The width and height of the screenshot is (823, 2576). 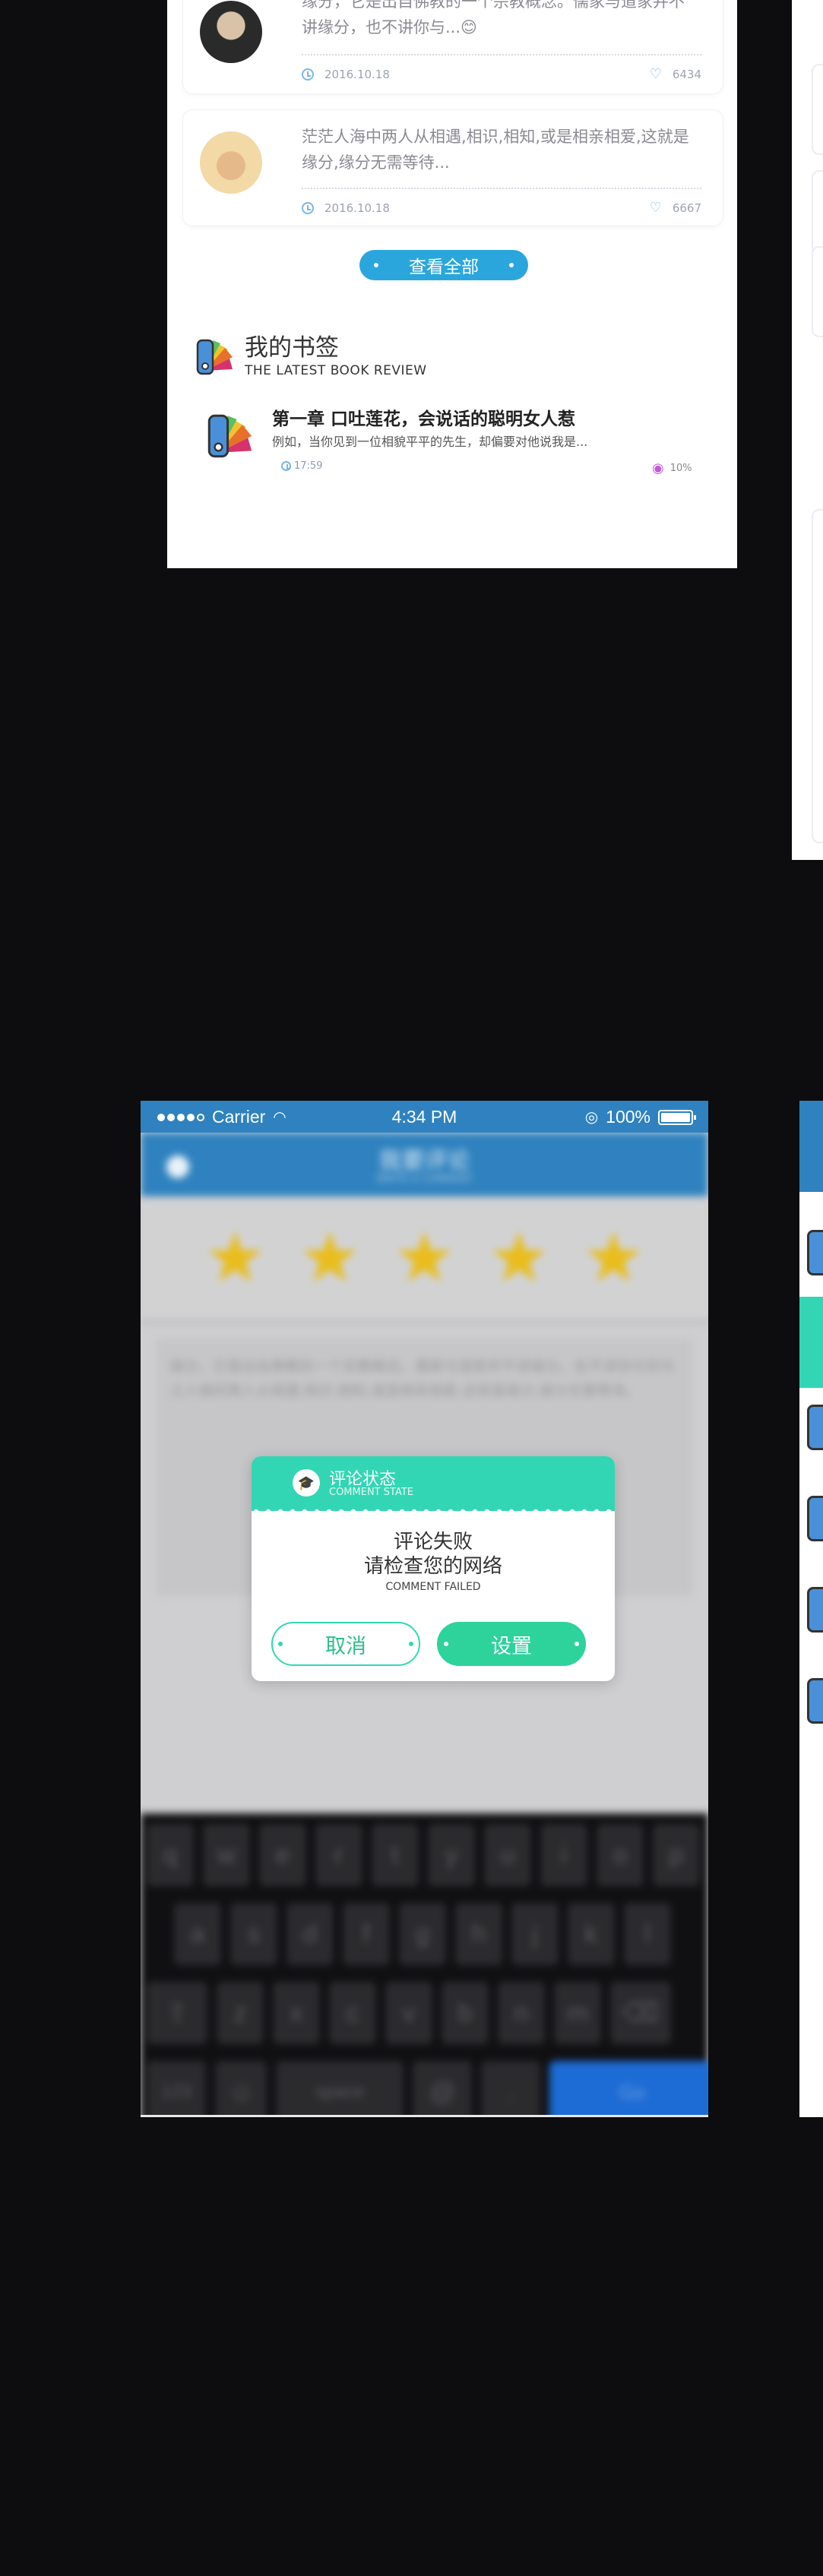 What do you see at coordinates (366, 1934) in the screenshot?
I see `key-f: f` at bounding box center [366, 1934].